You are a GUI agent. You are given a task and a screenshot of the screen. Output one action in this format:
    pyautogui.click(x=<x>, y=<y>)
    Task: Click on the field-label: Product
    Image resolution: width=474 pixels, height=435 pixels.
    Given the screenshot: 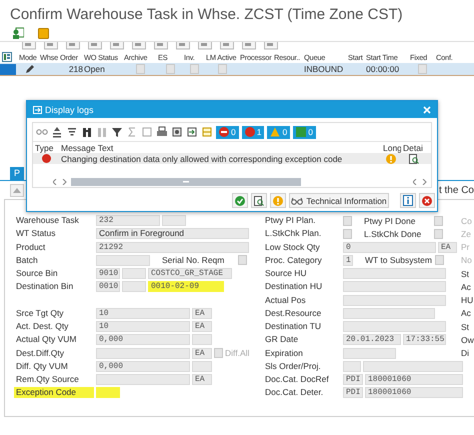 What is the action you would take?
    pyautogui.click(x=30, y=247)
    